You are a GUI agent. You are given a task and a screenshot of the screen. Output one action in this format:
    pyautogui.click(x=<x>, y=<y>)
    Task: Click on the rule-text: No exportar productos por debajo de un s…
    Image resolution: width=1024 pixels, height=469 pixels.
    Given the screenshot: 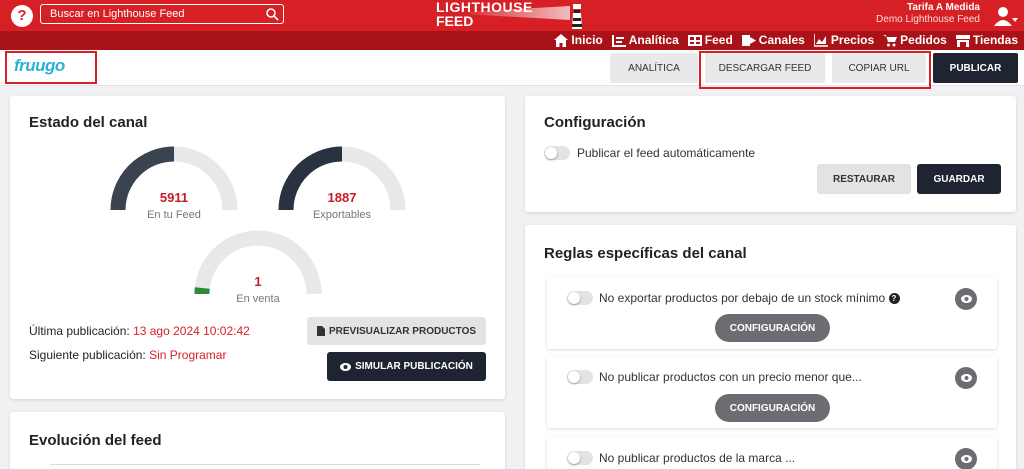 What is the action you would take?
    pyautogui.click(x=742, y=298)
    